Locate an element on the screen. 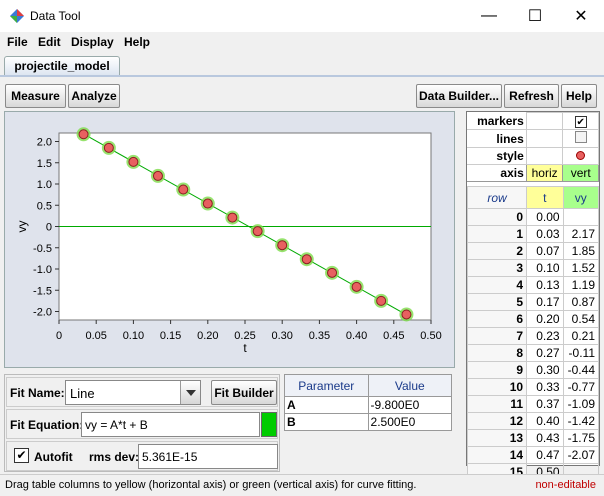  vy-cell: 0.54 is located at coordinates (581, 319).